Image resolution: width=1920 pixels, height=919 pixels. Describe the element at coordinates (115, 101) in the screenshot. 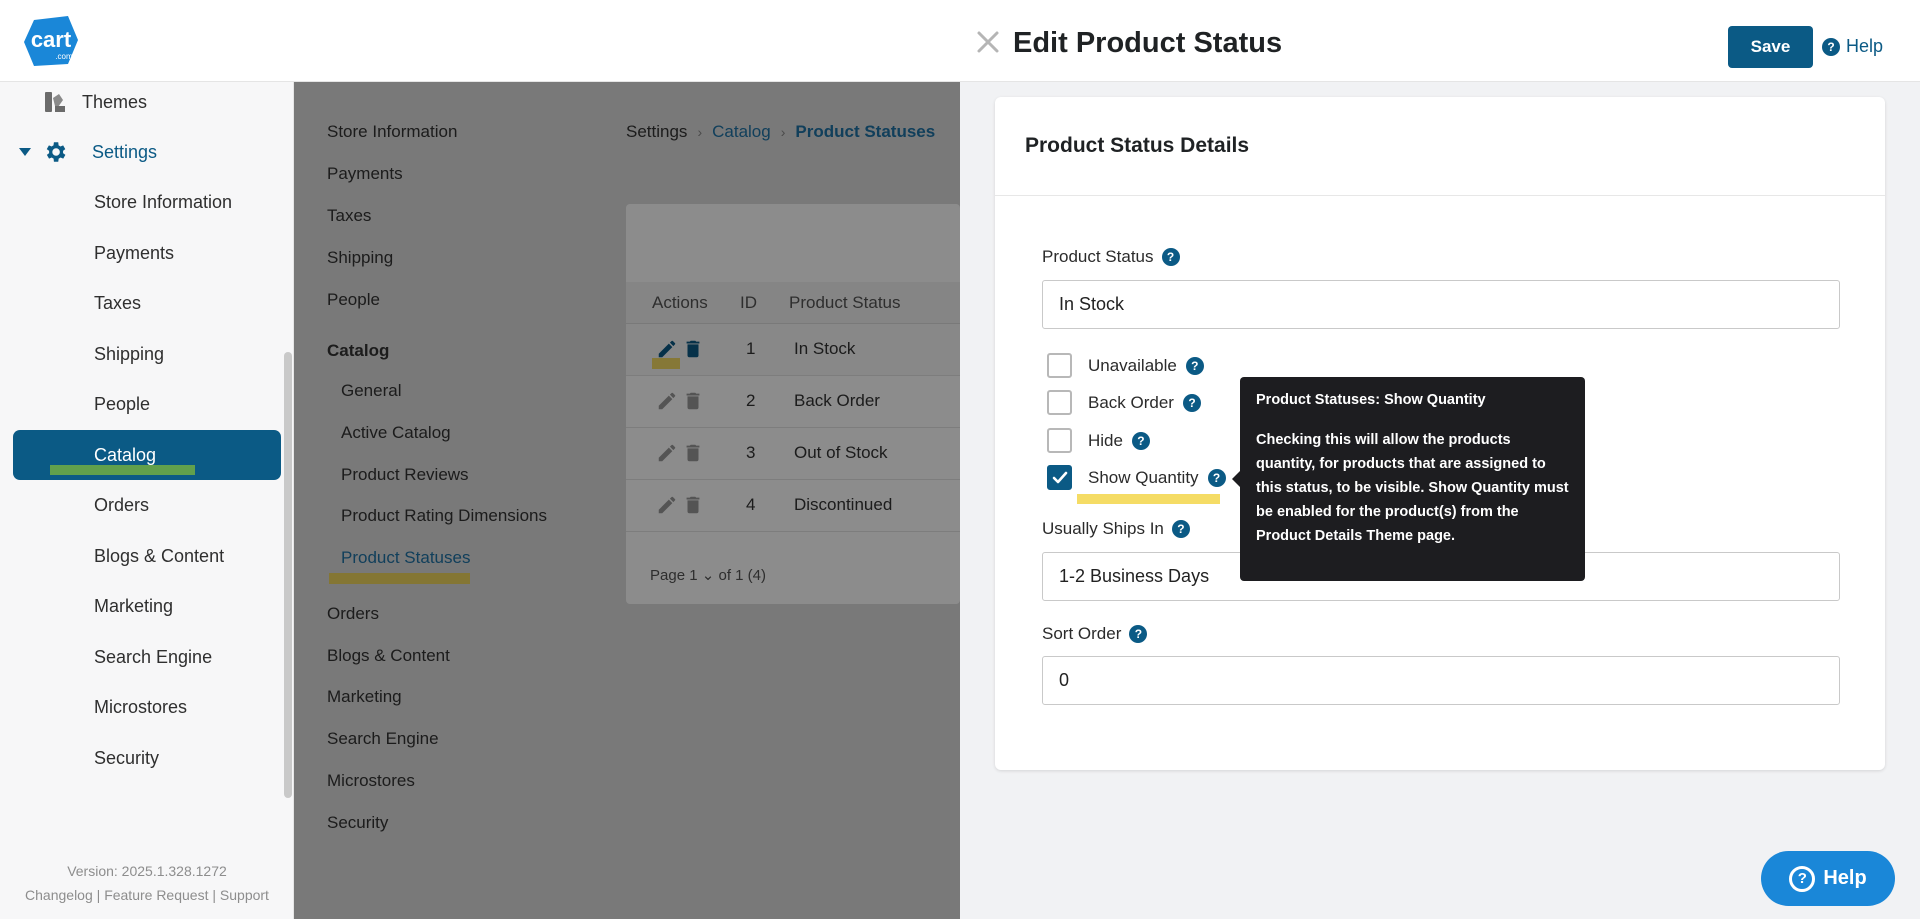

I see `sidebar-item-label: Themes` at that location.